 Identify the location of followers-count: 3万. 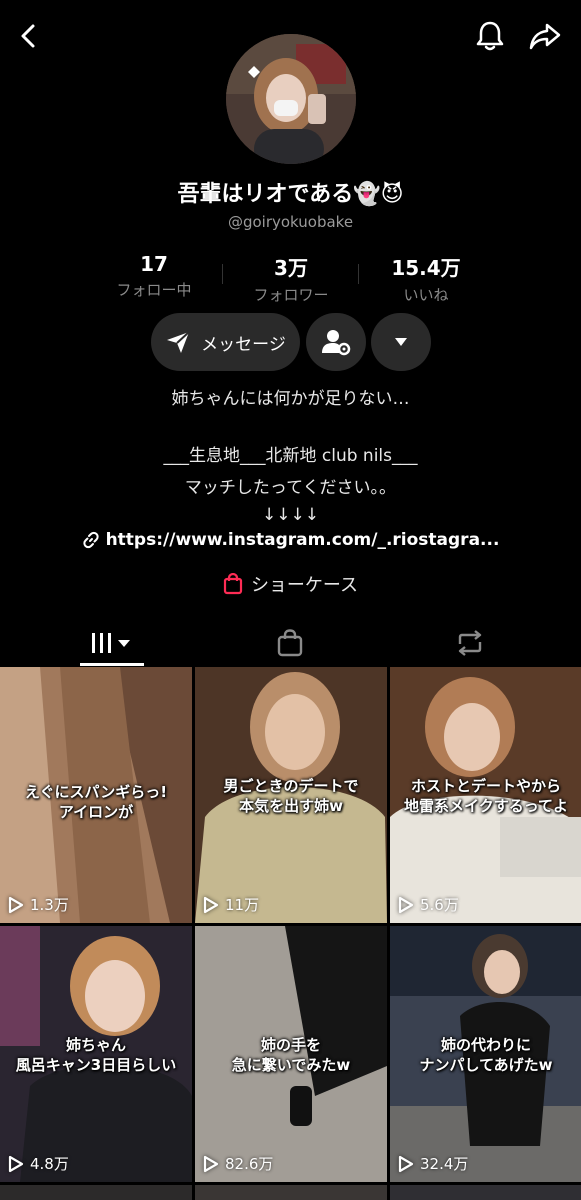
(291, 268).